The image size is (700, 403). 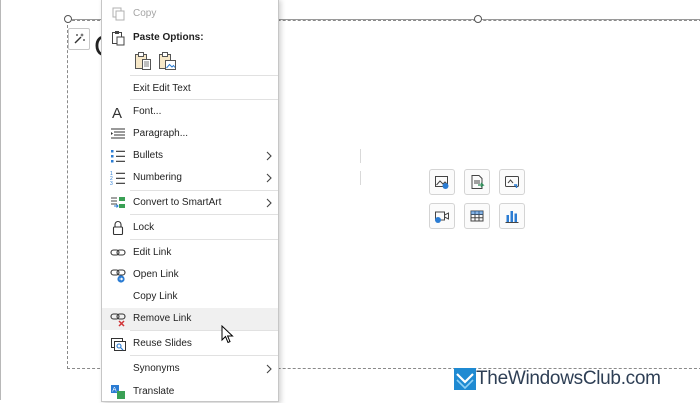 I want to click on menu-label: Synonyms, so click(x=156, y=368).